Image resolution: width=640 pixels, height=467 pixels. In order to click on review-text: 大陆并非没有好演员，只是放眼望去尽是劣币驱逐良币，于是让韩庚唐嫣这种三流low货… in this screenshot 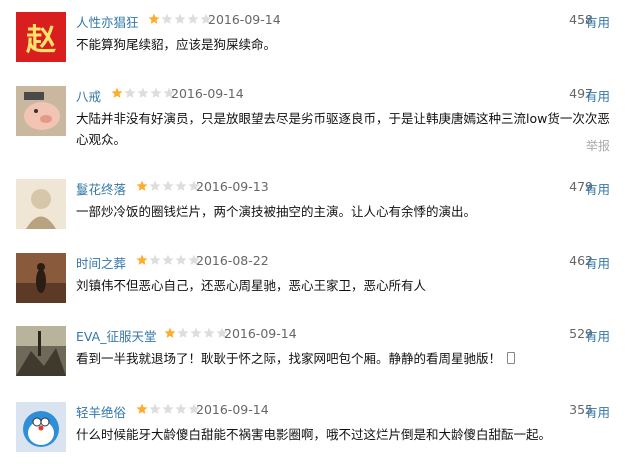, I will do `click(343, 129)`.